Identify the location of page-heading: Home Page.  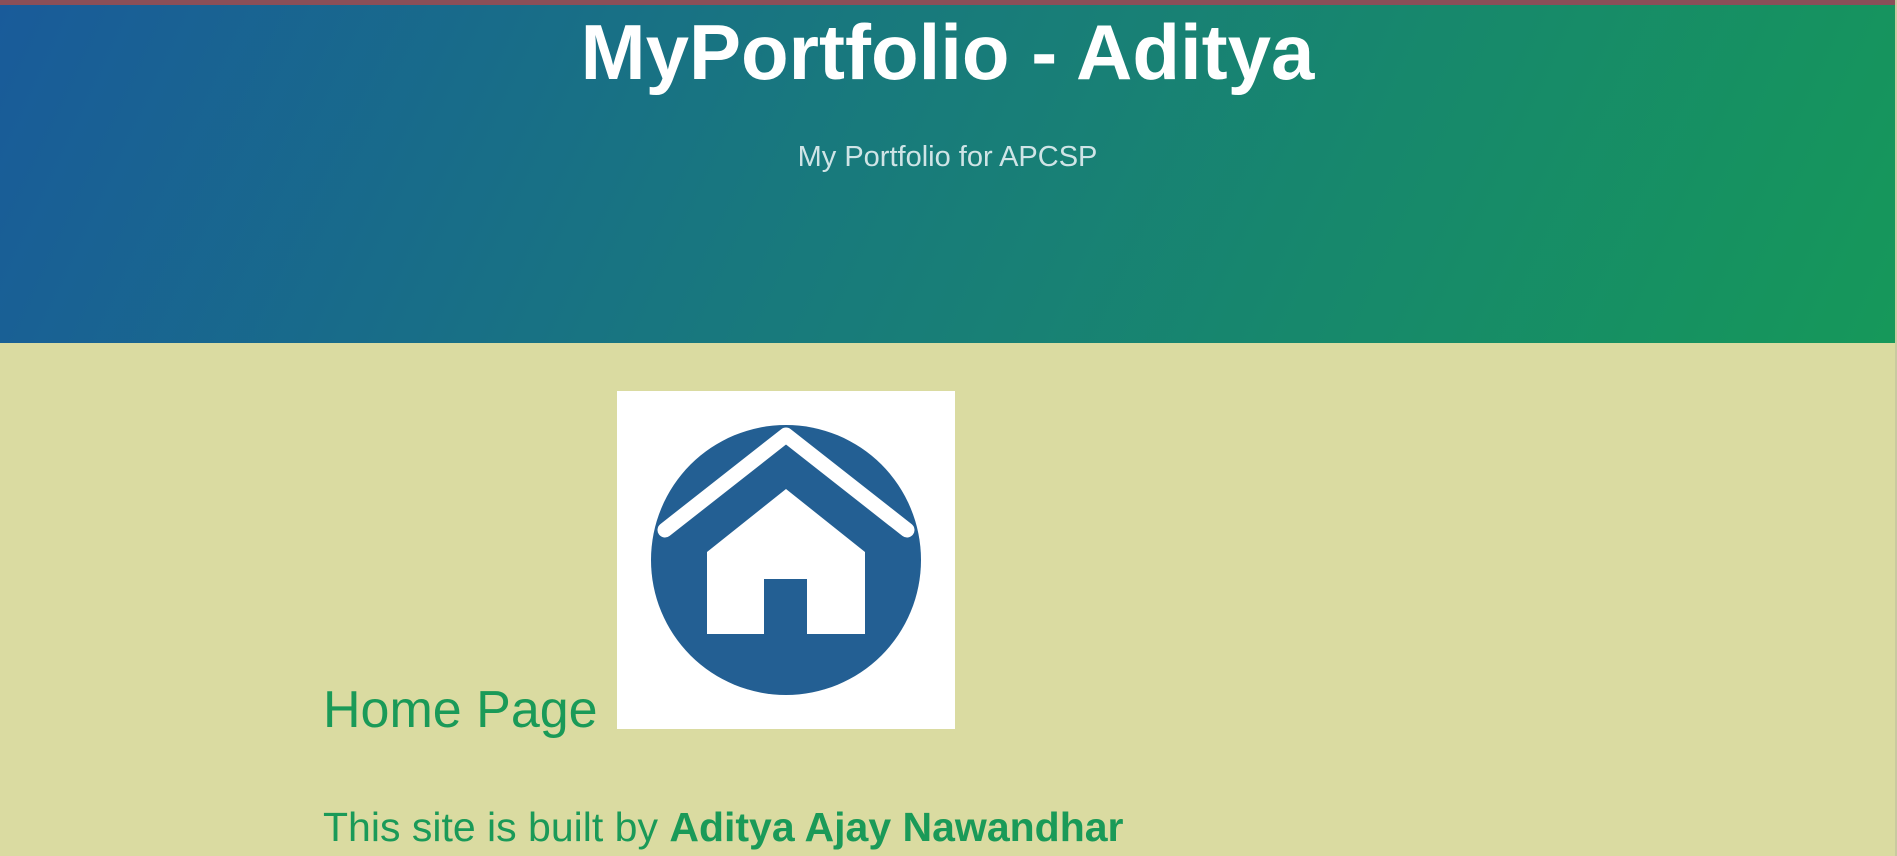
(460, 710).